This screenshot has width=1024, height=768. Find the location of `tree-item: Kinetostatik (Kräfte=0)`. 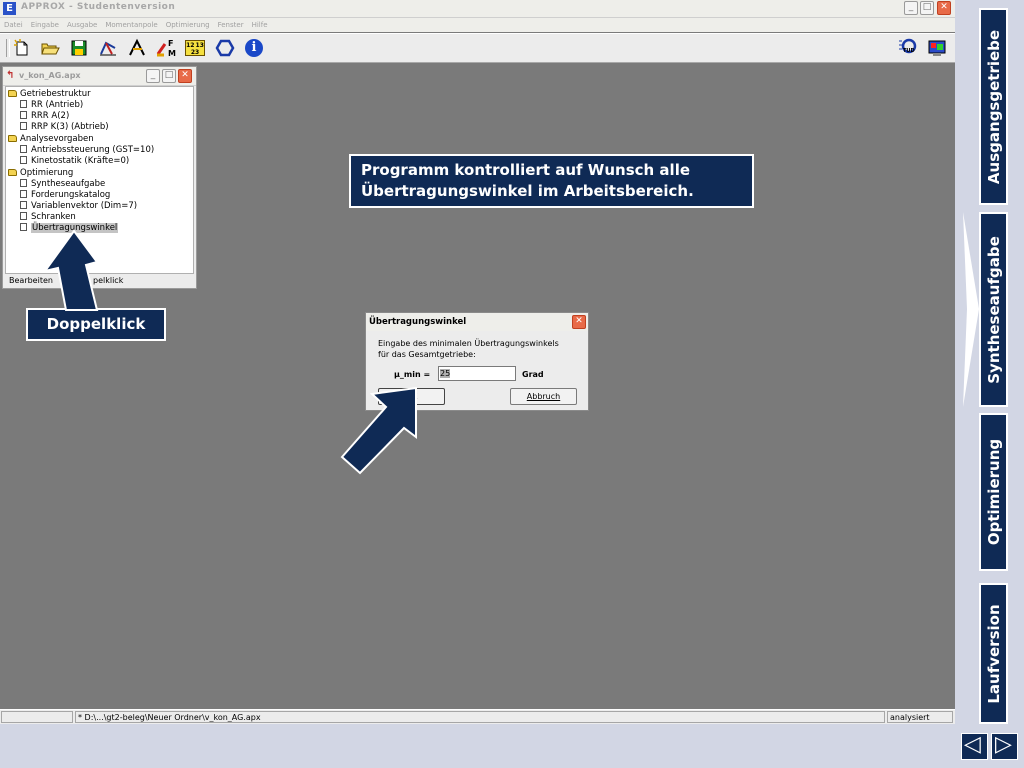

tree-item: Kinetostatik (Kräfte=0) is located at coordinates (74, 161).